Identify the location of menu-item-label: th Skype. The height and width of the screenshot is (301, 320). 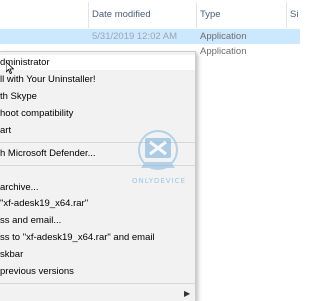
(18, 96).